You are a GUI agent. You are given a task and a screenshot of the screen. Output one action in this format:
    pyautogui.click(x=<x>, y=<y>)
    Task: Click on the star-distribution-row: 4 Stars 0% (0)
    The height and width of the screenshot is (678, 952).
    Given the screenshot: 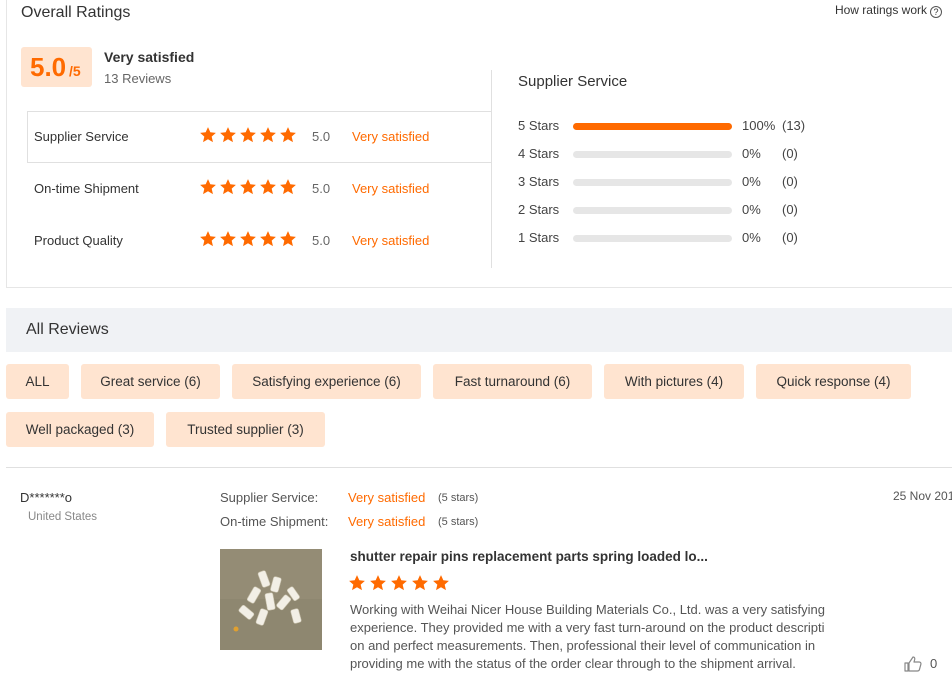 What is the action you would take?
    pyautogui.click(x=678, y=154)
    